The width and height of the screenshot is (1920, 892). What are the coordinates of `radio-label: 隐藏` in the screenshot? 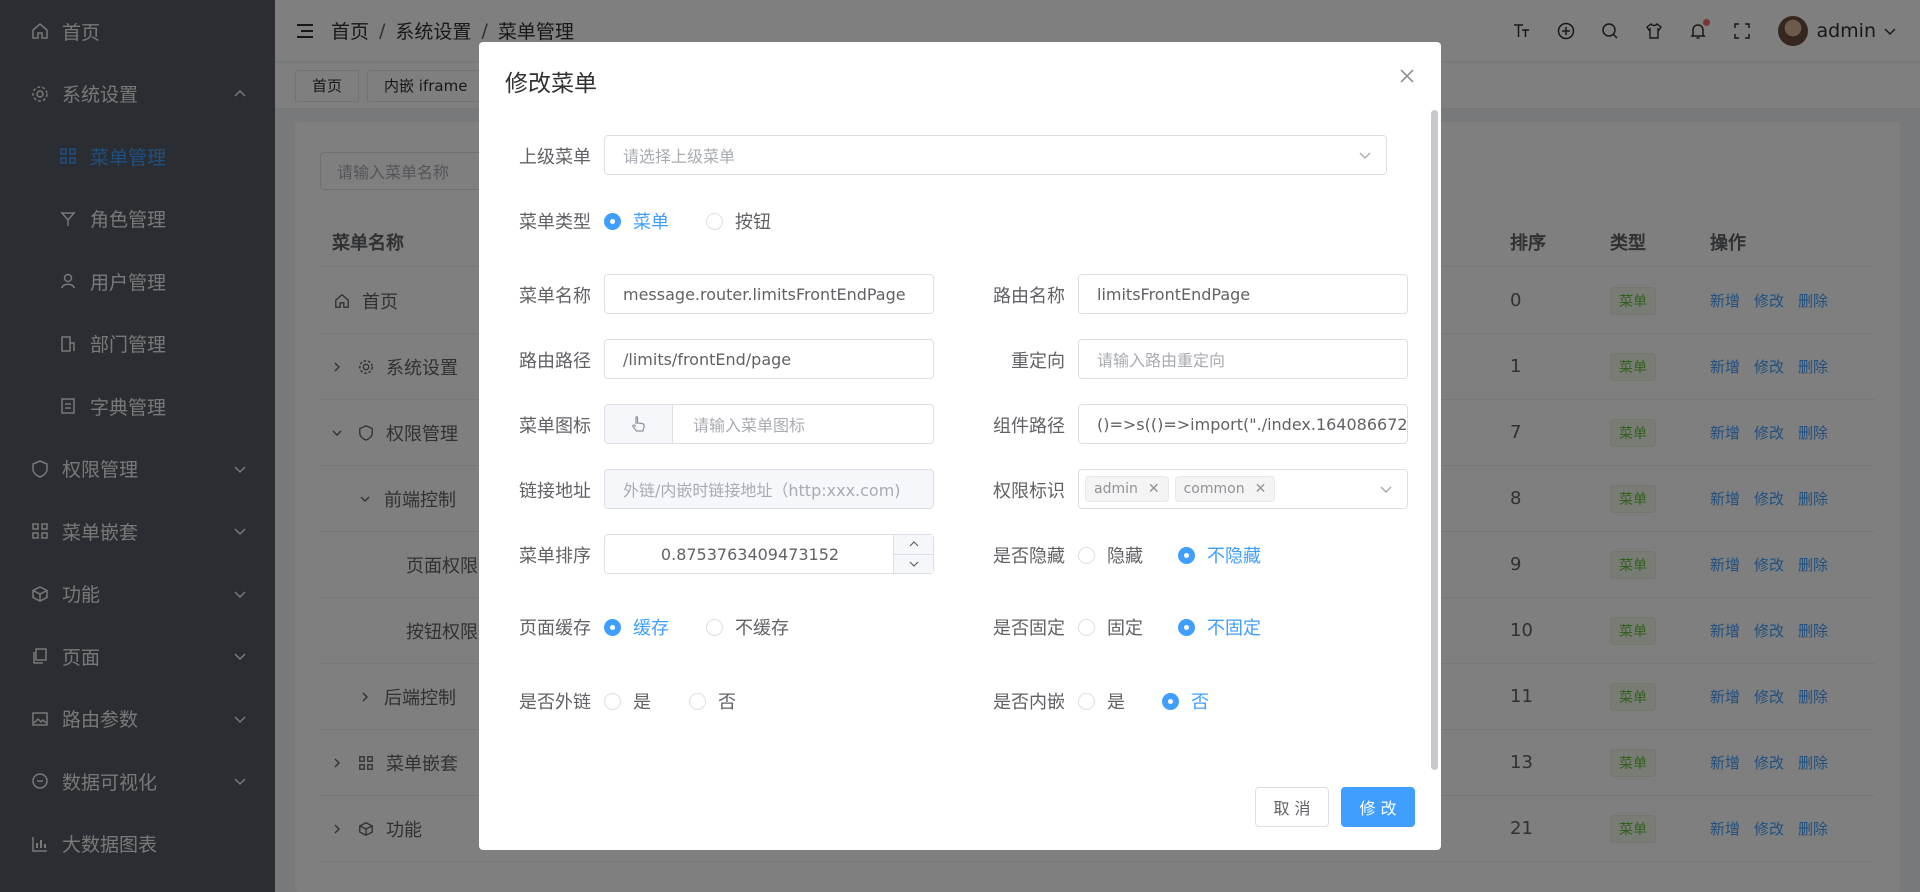 It's located at (1125, 556).